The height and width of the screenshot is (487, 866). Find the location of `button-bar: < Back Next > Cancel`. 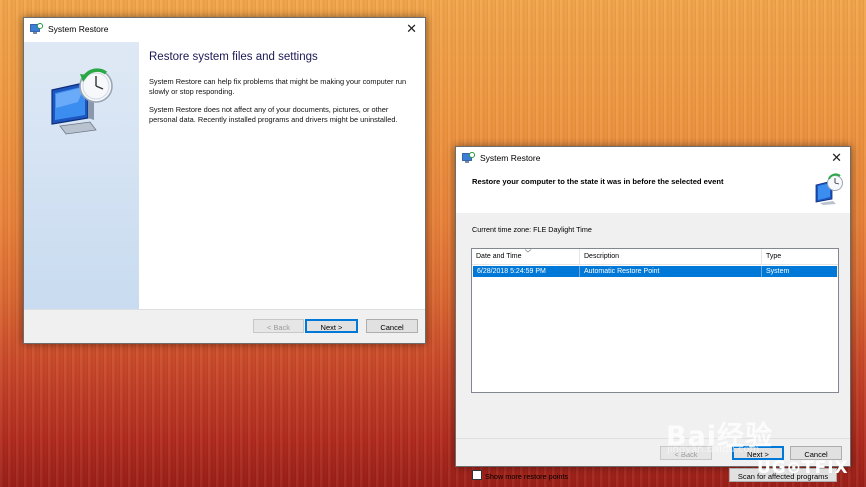

button-bar: < Back Next > Cancel is located at coordinates (224, 326).